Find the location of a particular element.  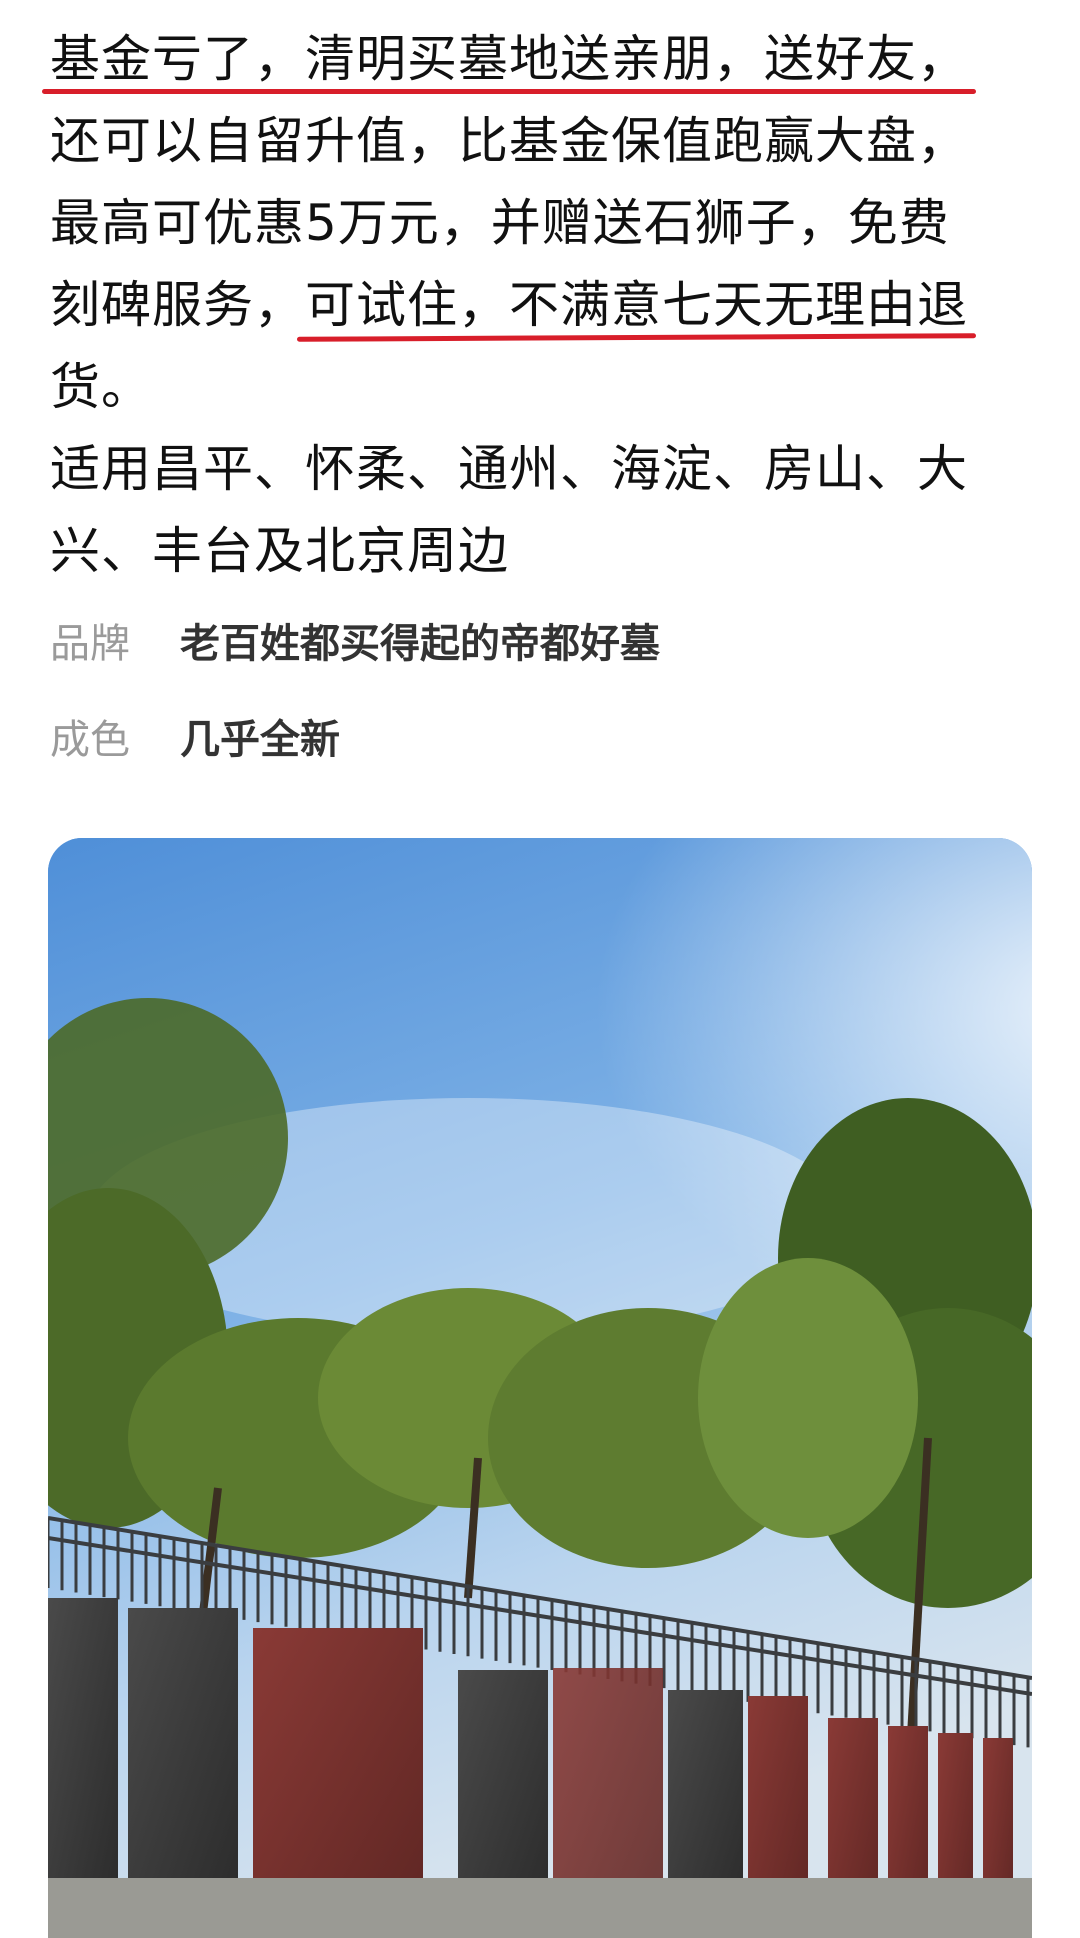

description-line-4: 刻碑服务，可试住，不满意七天无理由退 is located at coordinates (550, 305).